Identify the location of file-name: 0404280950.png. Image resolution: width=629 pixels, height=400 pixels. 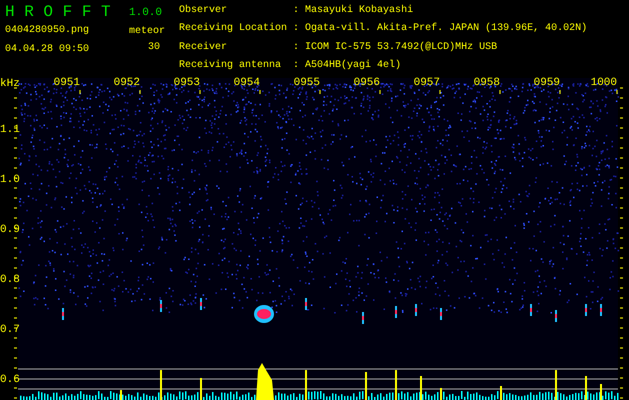
(47, 31).